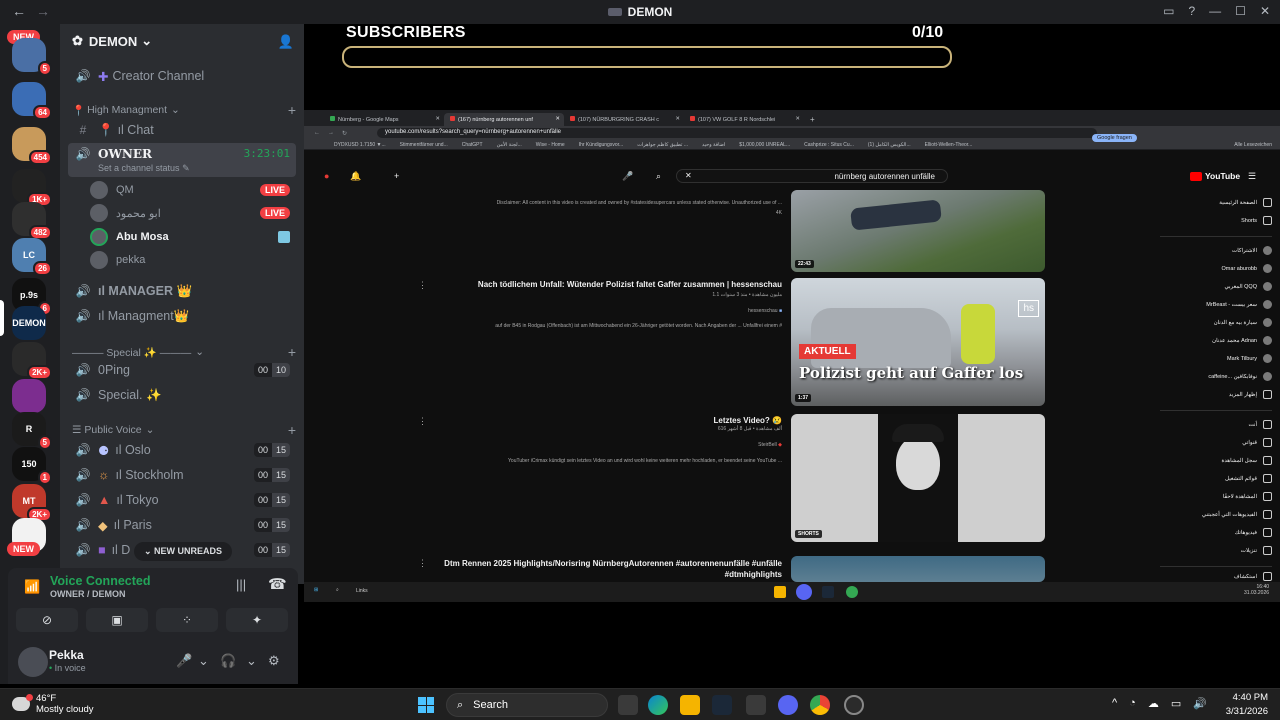 This screenshot has width=1280, height=720. What do you see at coordinates (688, 175) in the screenshot?
I see `clear-icon: ✕` at bounding box center [688, 175].